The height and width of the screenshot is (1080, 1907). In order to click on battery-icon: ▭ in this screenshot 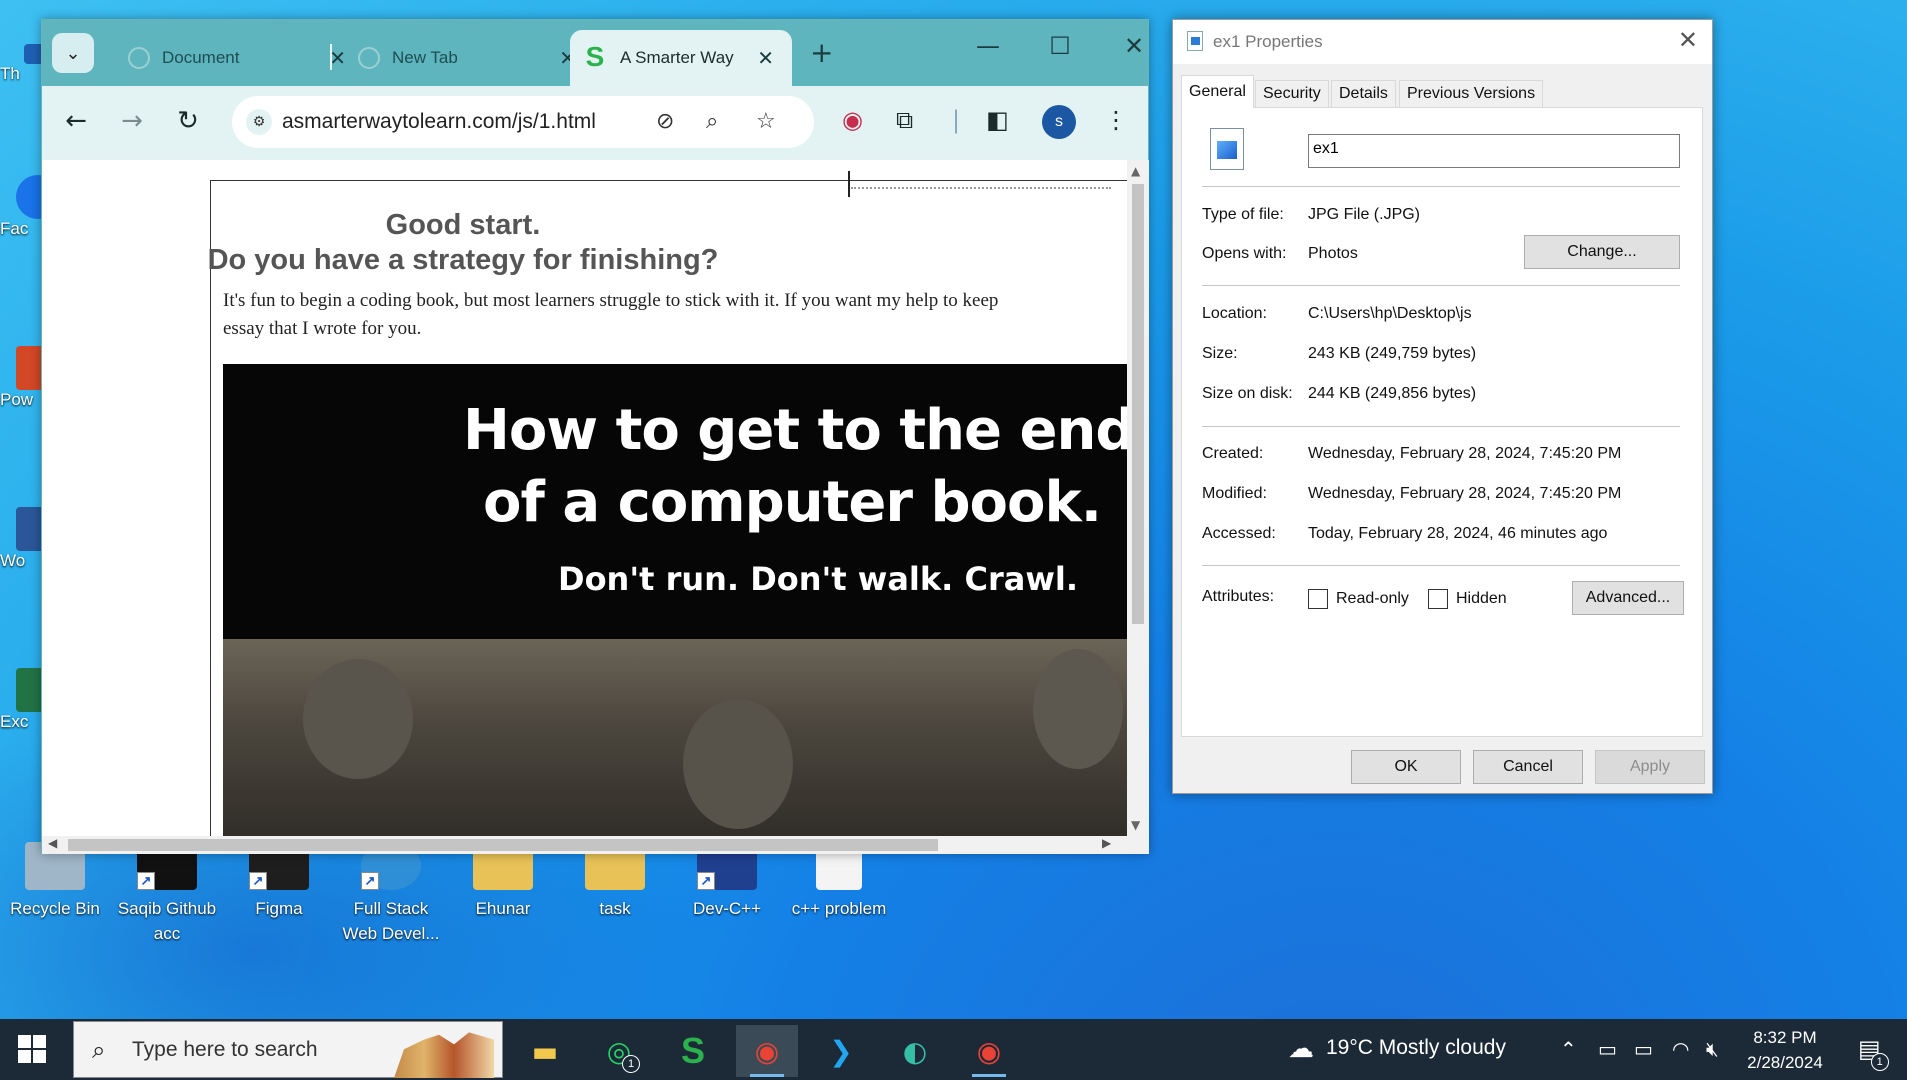, I will do `click(1643, 1049)`.